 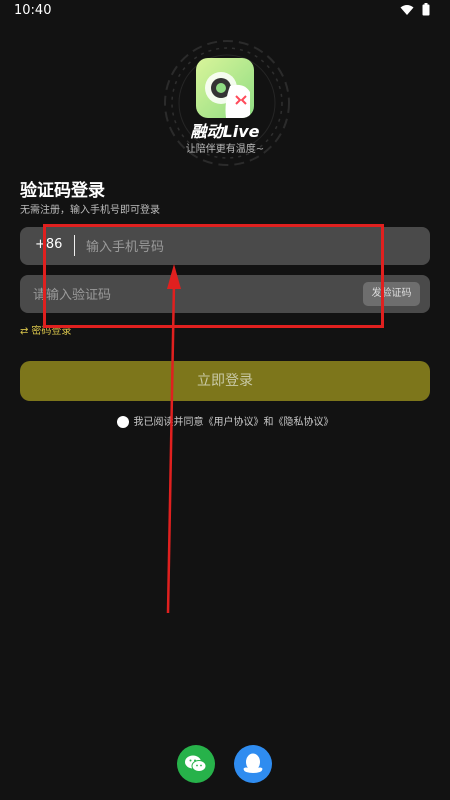 What do you see at coordinates (173, 439) in the screenshot?
I see `annotation-arrow` at bounding box center [173, 439].